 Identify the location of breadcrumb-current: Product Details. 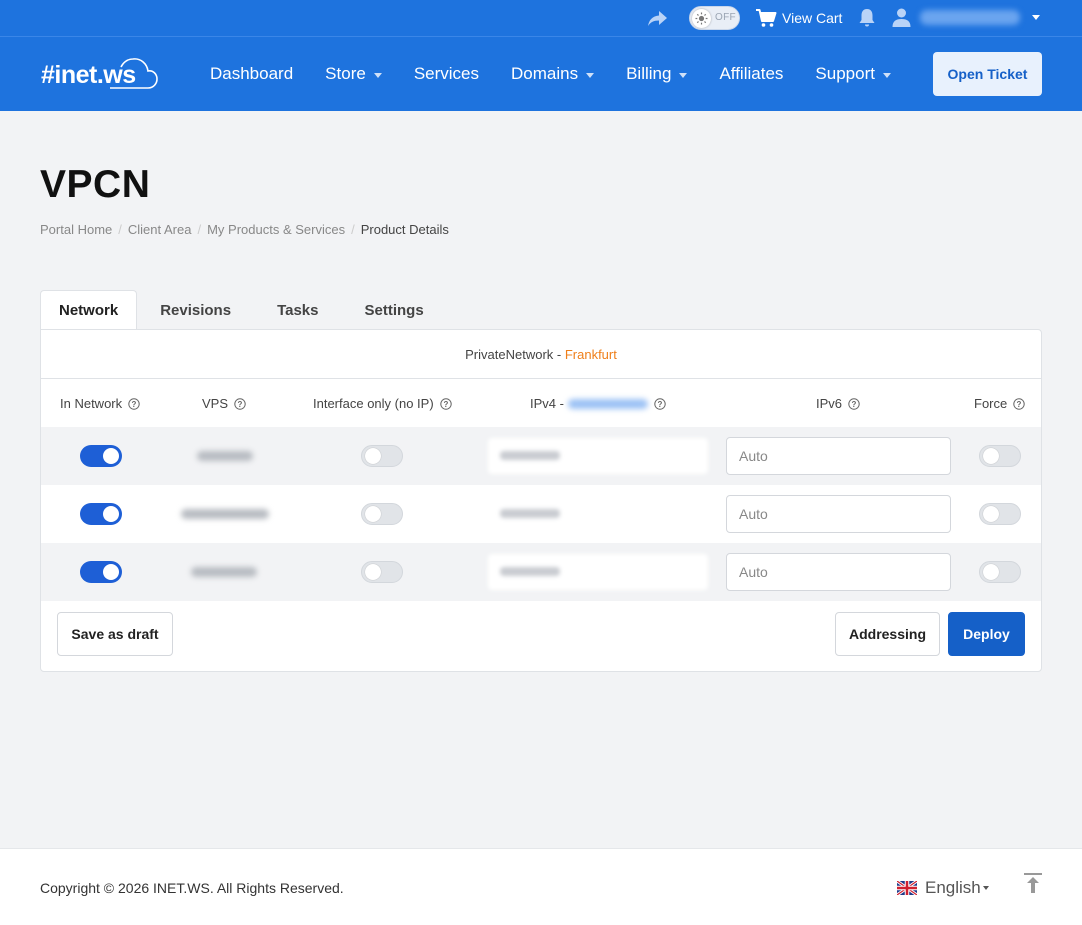
(404, 229).